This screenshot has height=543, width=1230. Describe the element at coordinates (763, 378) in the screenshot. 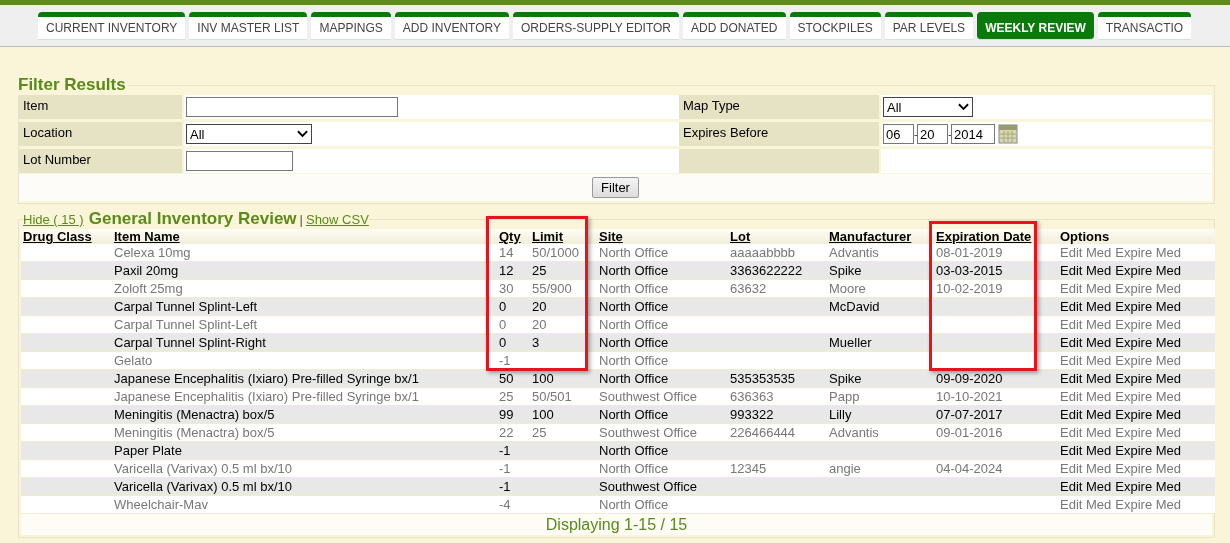

I see `table-cell: 535353535` at that location.